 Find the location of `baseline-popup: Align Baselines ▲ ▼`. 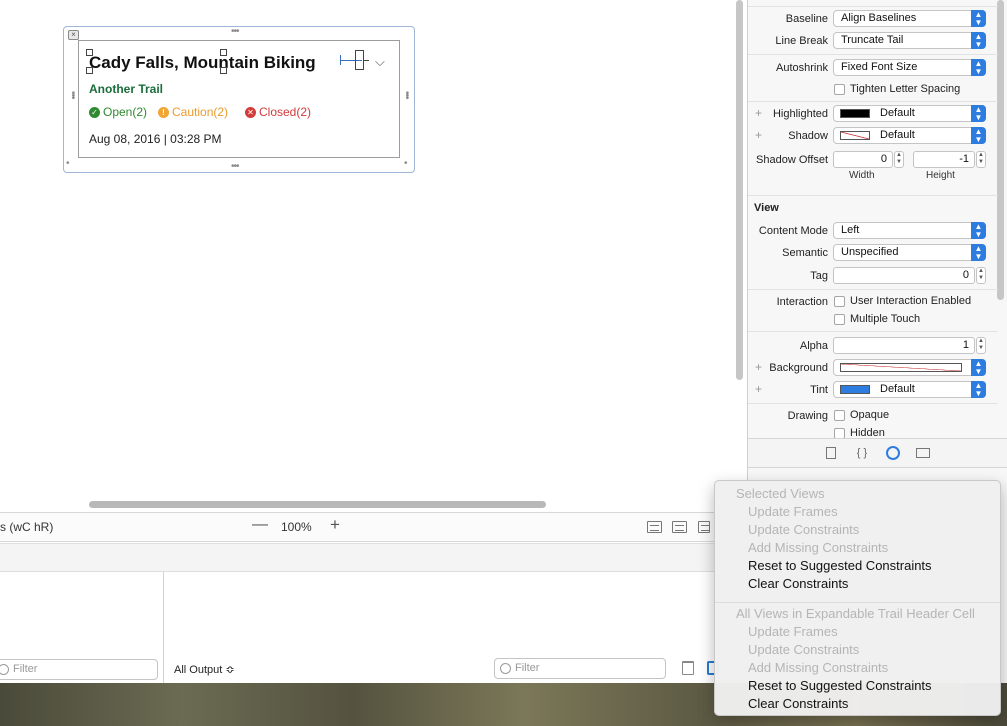

baseline-popup: Align Baselines ▲ ▼ is located at coordinates (909, 18).